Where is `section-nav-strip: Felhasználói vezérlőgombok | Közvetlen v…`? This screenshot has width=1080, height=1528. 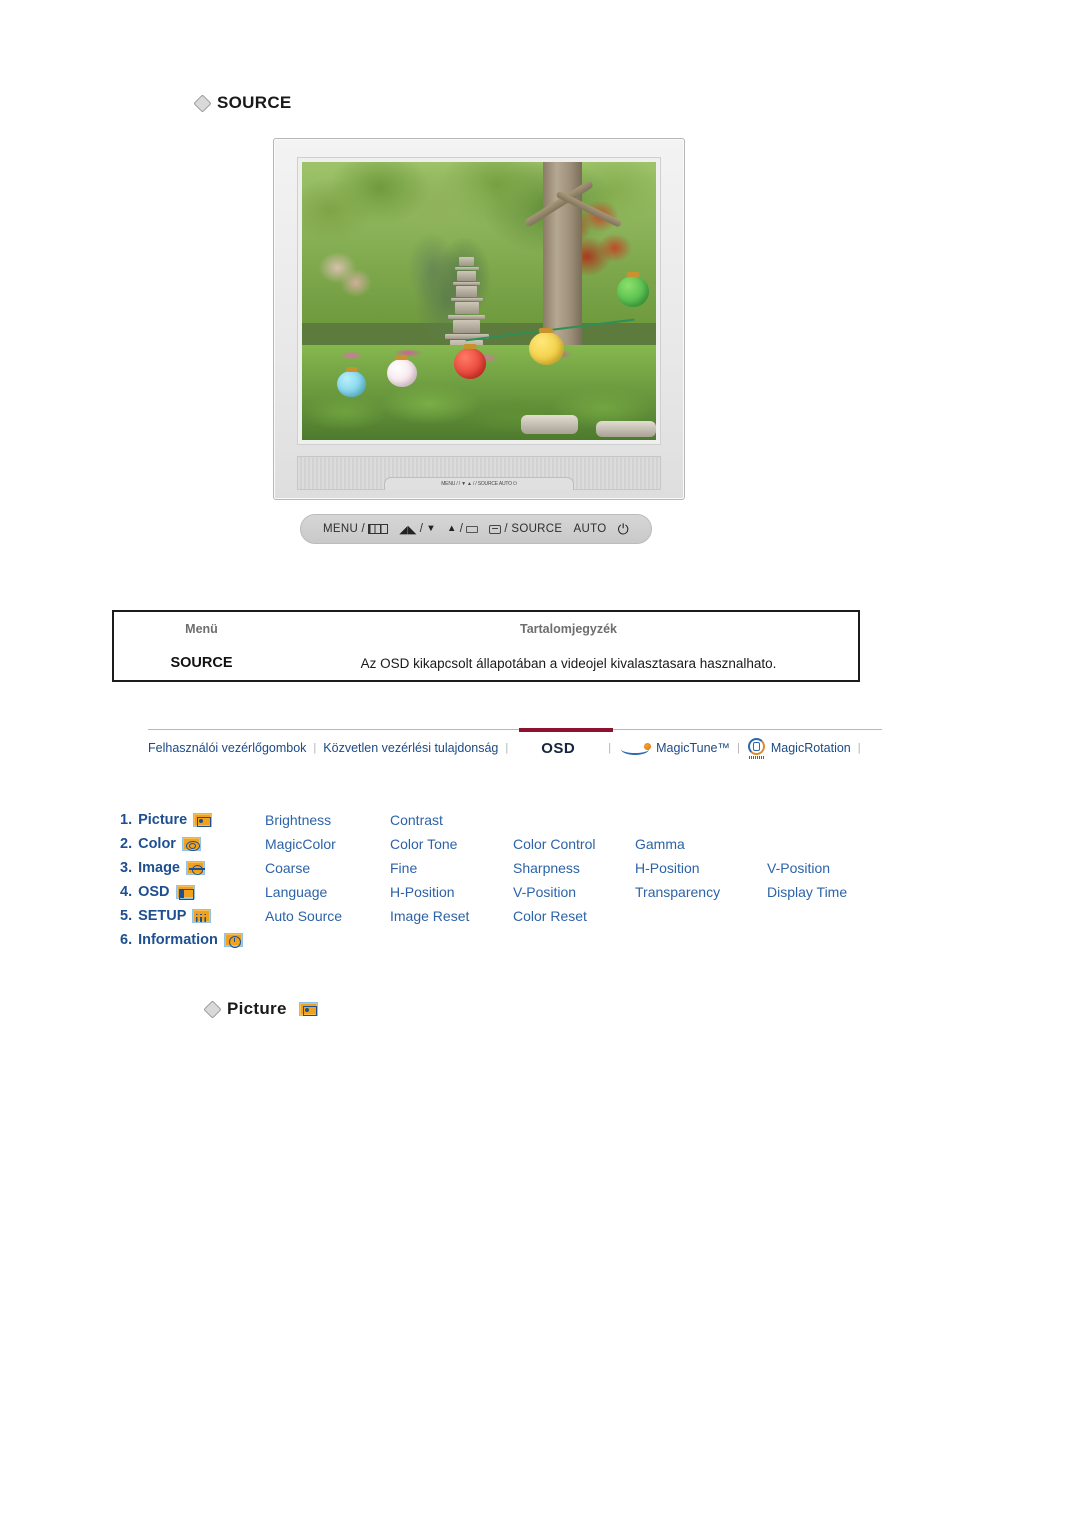
section-nav-strip: Felhasználói vezérlőgombok | Közvetlen v… is located at coordinates (515, 746).